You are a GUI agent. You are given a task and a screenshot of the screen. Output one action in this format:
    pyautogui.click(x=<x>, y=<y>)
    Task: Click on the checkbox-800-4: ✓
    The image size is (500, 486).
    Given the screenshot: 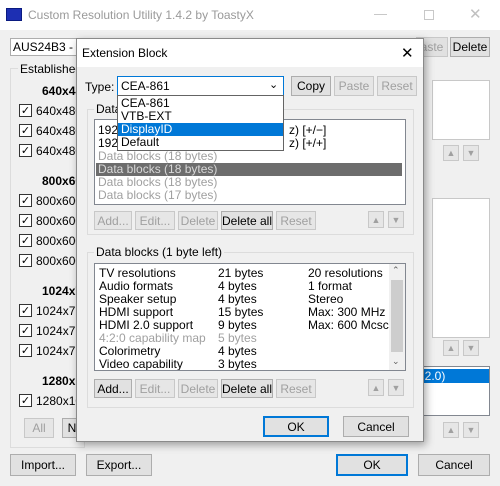 What is the action you would take?
    pyautogui.click(x=25, y=260)
    